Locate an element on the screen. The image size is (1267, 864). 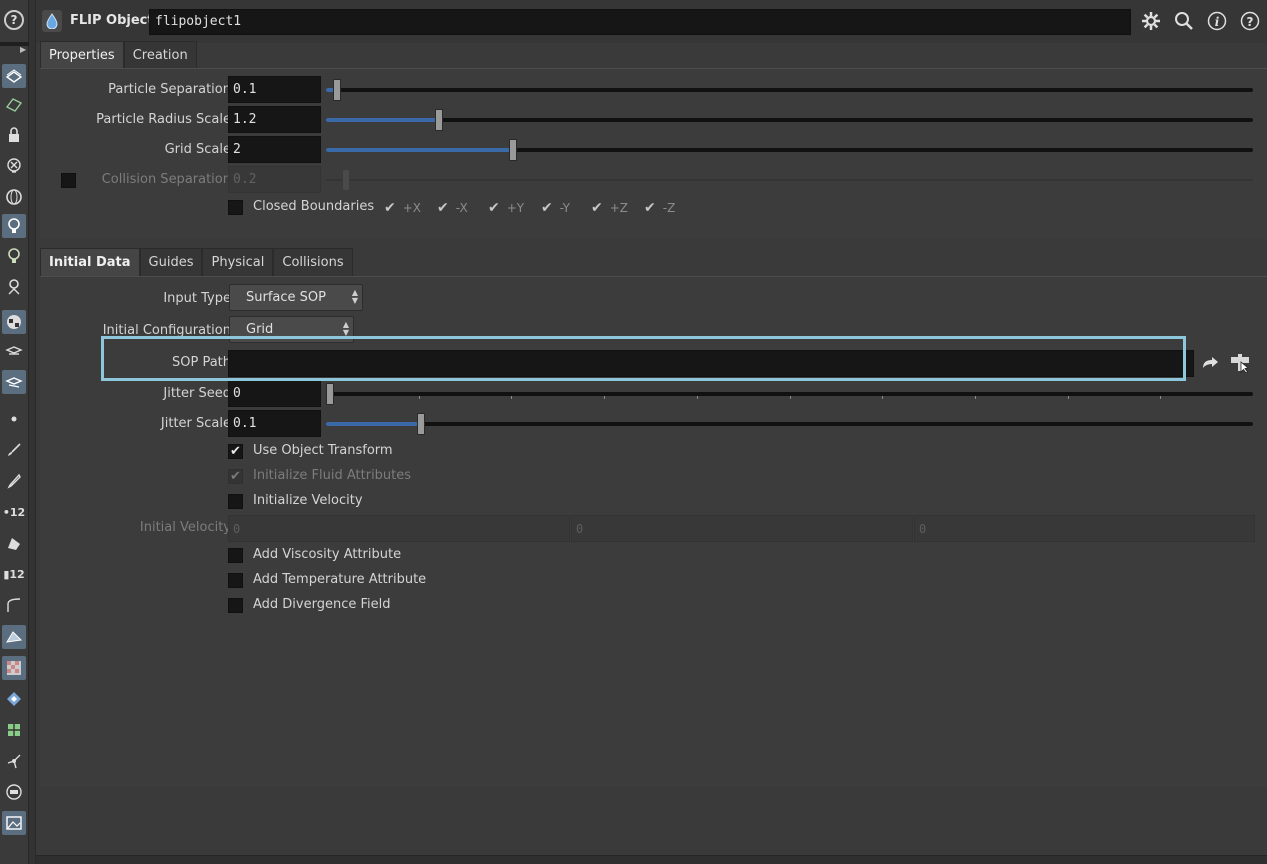
boundary-minus-z: ✔ -Z is located at coordinates (659, 208).